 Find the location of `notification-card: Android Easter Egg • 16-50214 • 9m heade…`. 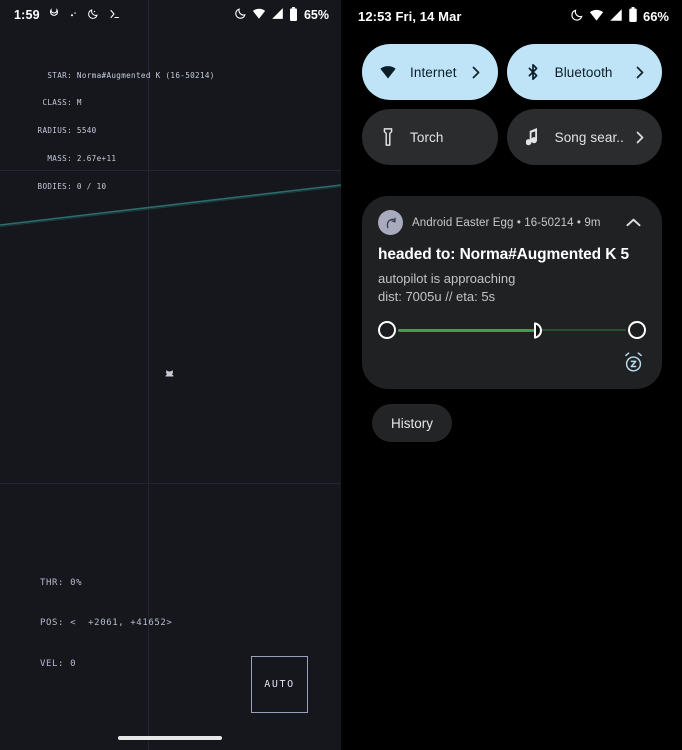

notification-card: Android Easter Egg • 16-50214 • 9m heade… is located at coordinates (512, 292).